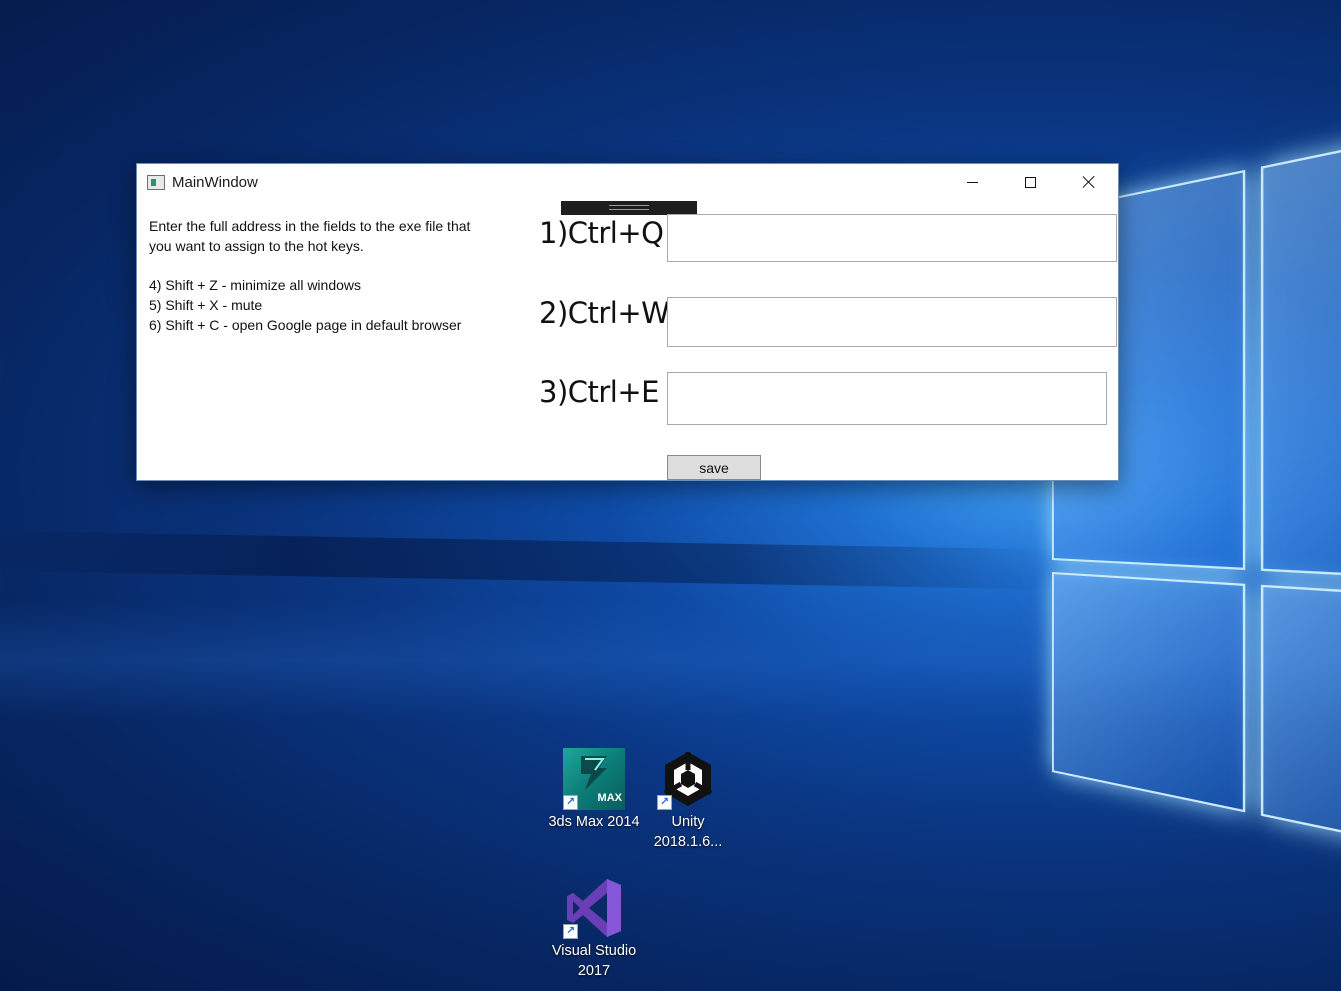 Image resolution: width=1341 pixels, height=991 pixels. What do you see at coordinates (629, 208) in the screenshot?
I see `debug-toolbar-handle` at bounding box center [629, 208].